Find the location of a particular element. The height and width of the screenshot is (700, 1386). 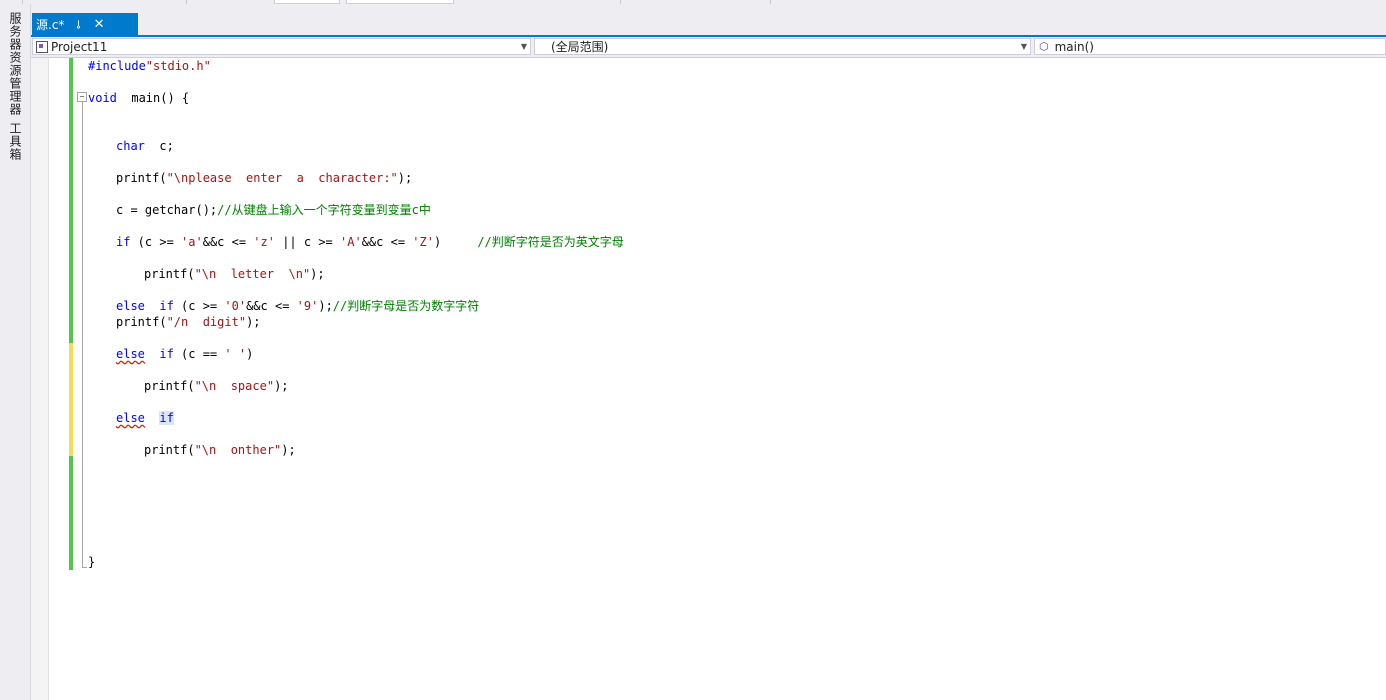

code-token: //判断字符是否为英文字母 is located at coordinates (550, 242).